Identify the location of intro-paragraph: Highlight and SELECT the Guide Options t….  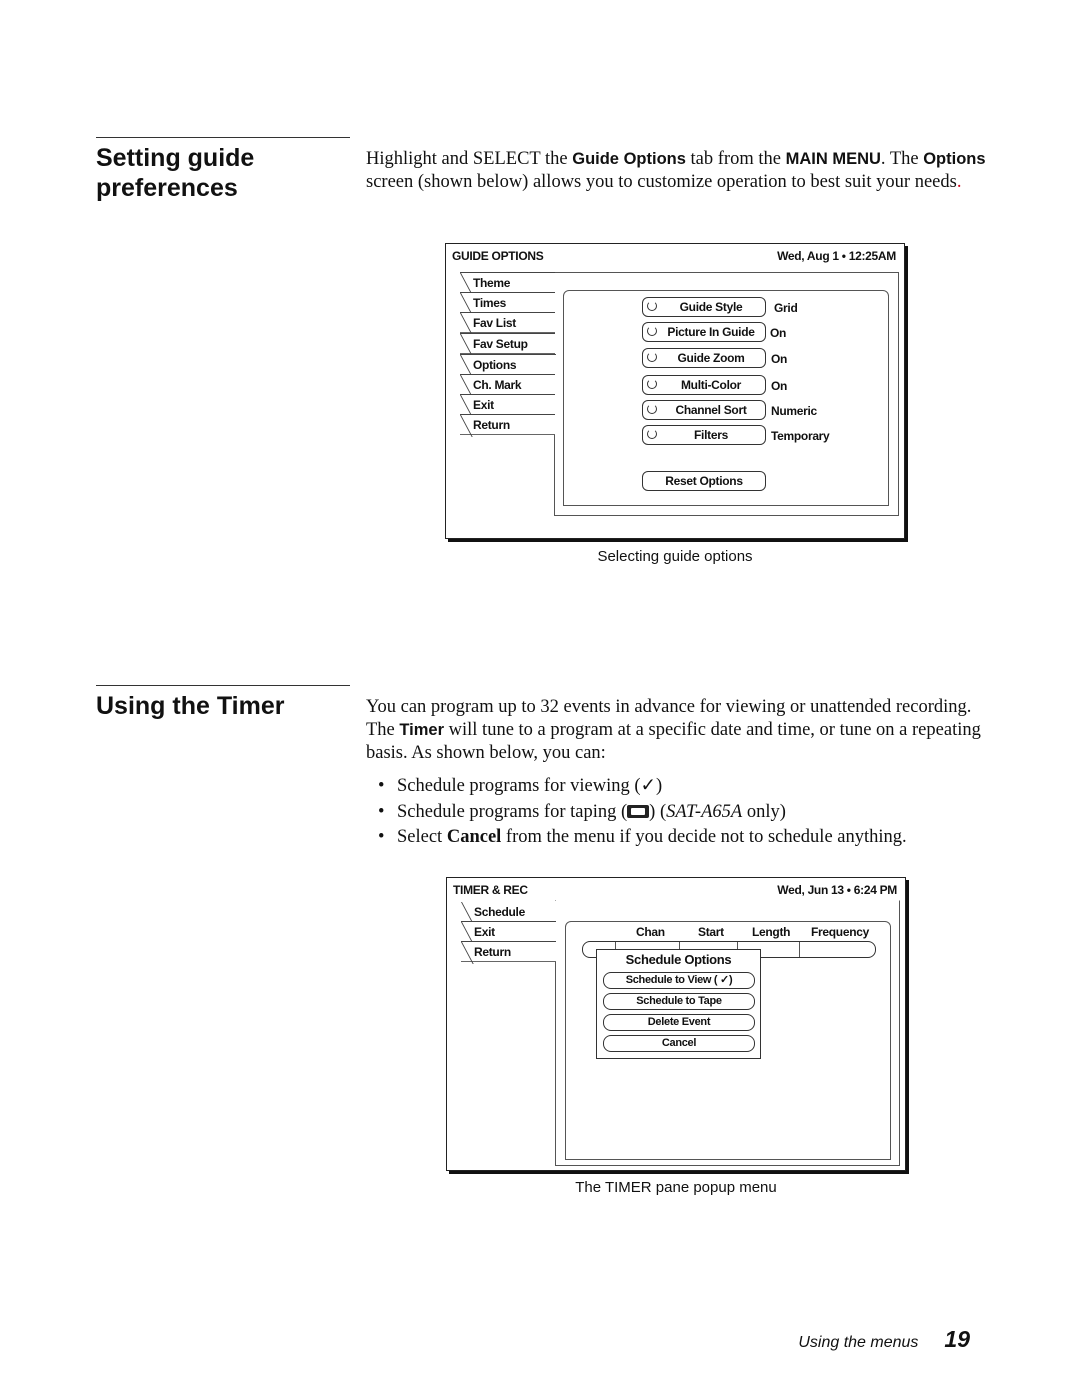
(676, 170).